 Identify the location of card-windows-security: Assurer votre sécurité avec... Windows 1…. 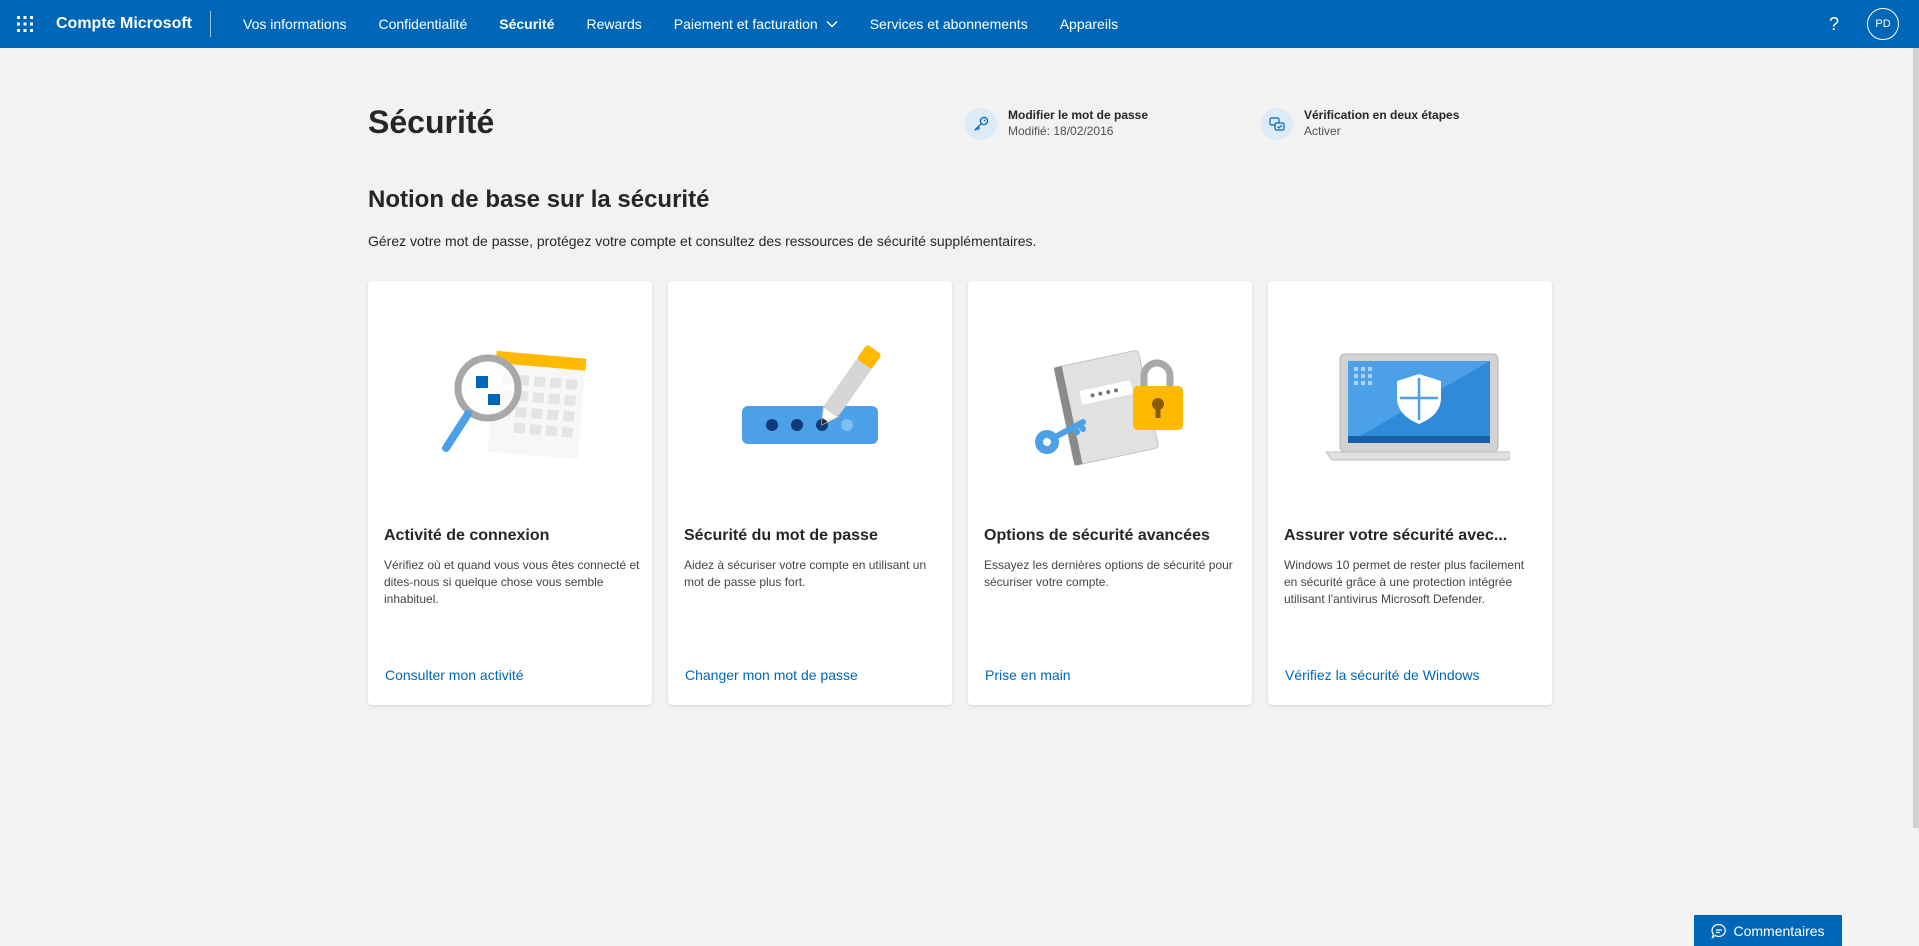
(1410, 493).